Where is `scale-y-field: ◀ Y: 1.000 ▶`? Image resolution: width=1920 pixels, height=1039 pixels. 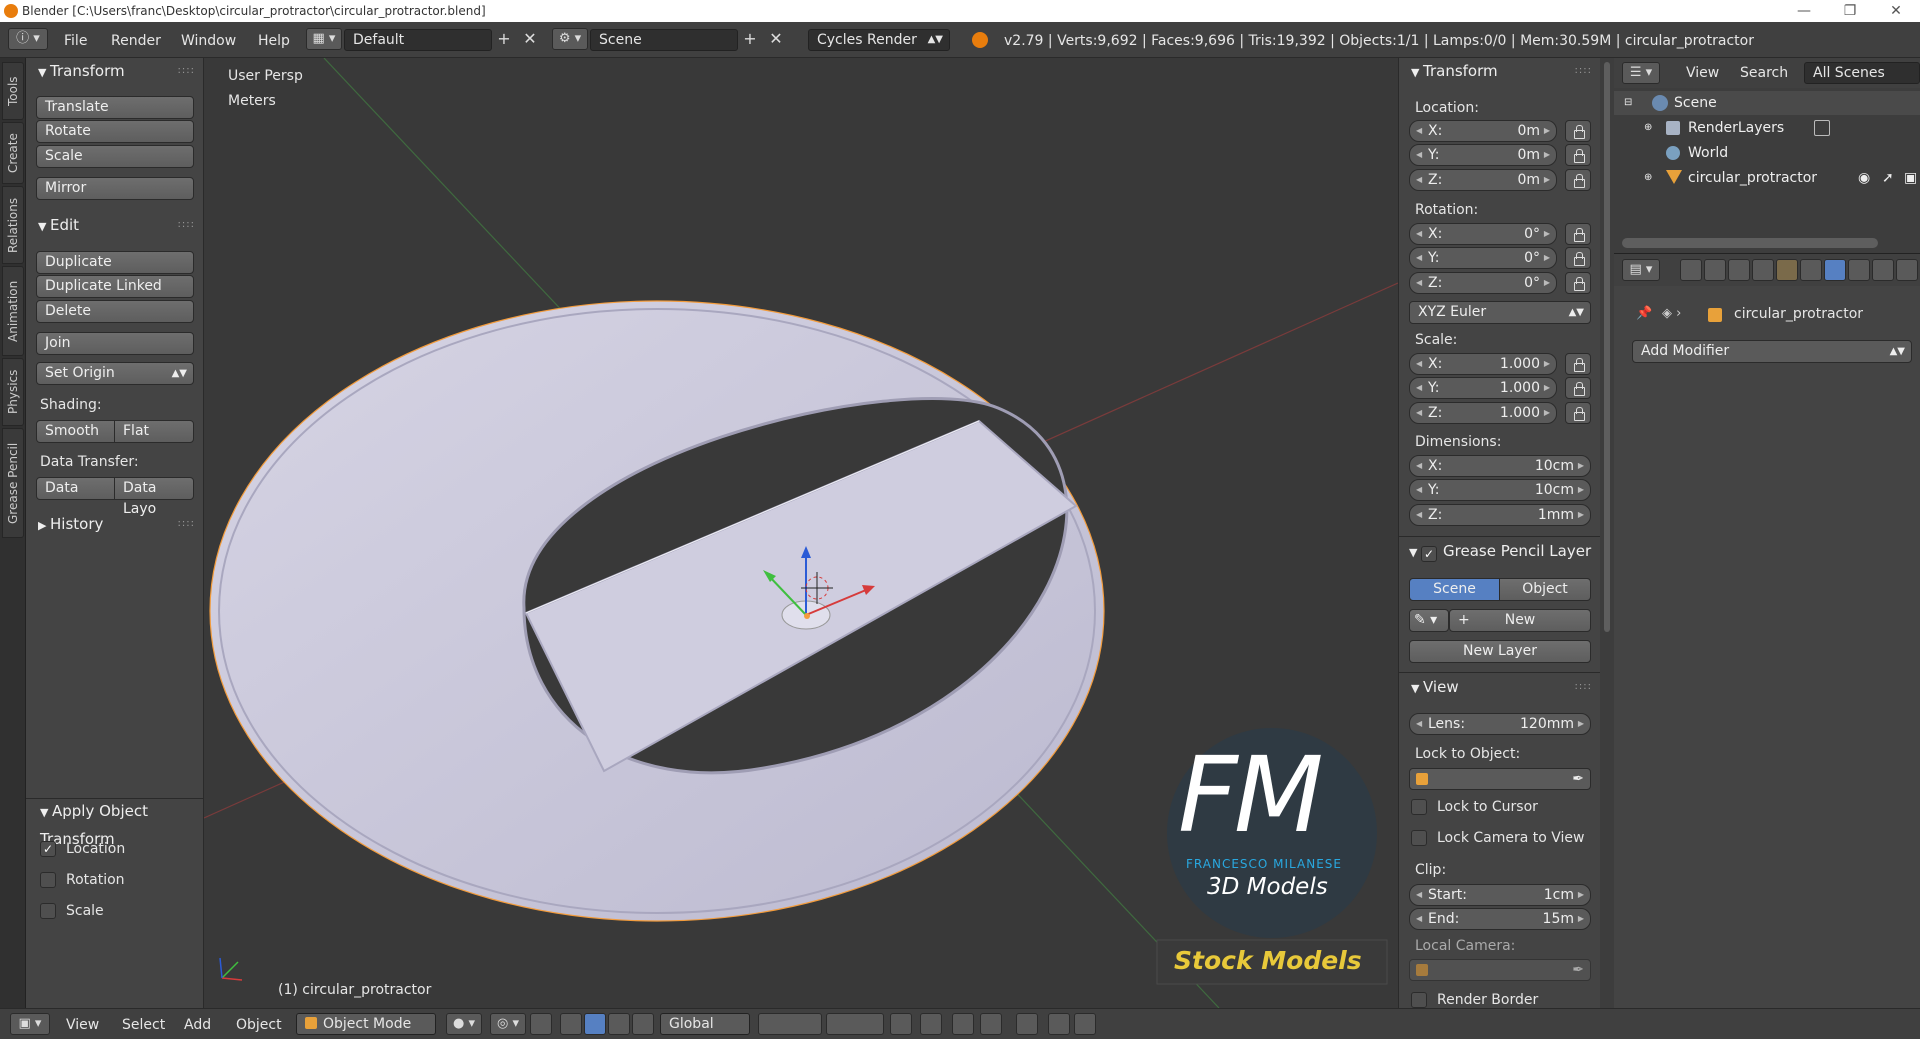
scale-y-field: ◀ Y: 1.000 ▶ is located at coordinates (1483, 388).